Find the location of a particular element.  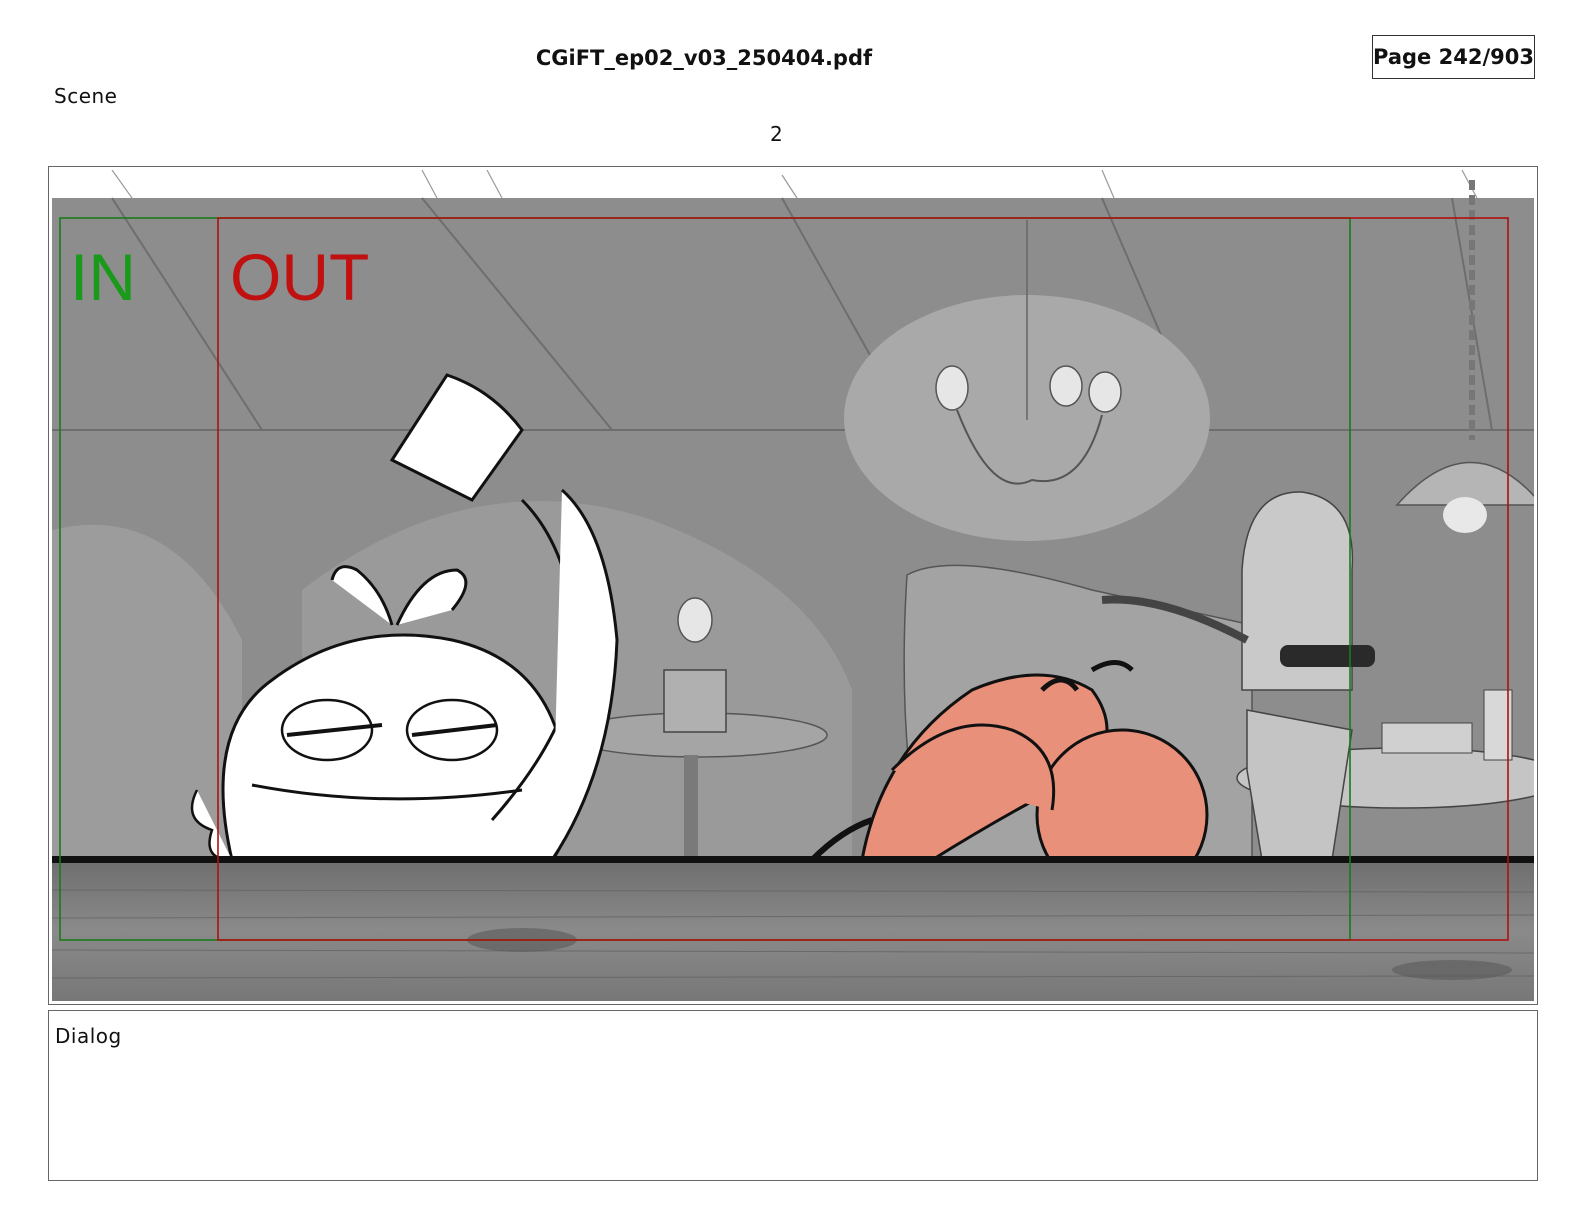

scene-label: Scene is located at coordinates (86, 96).